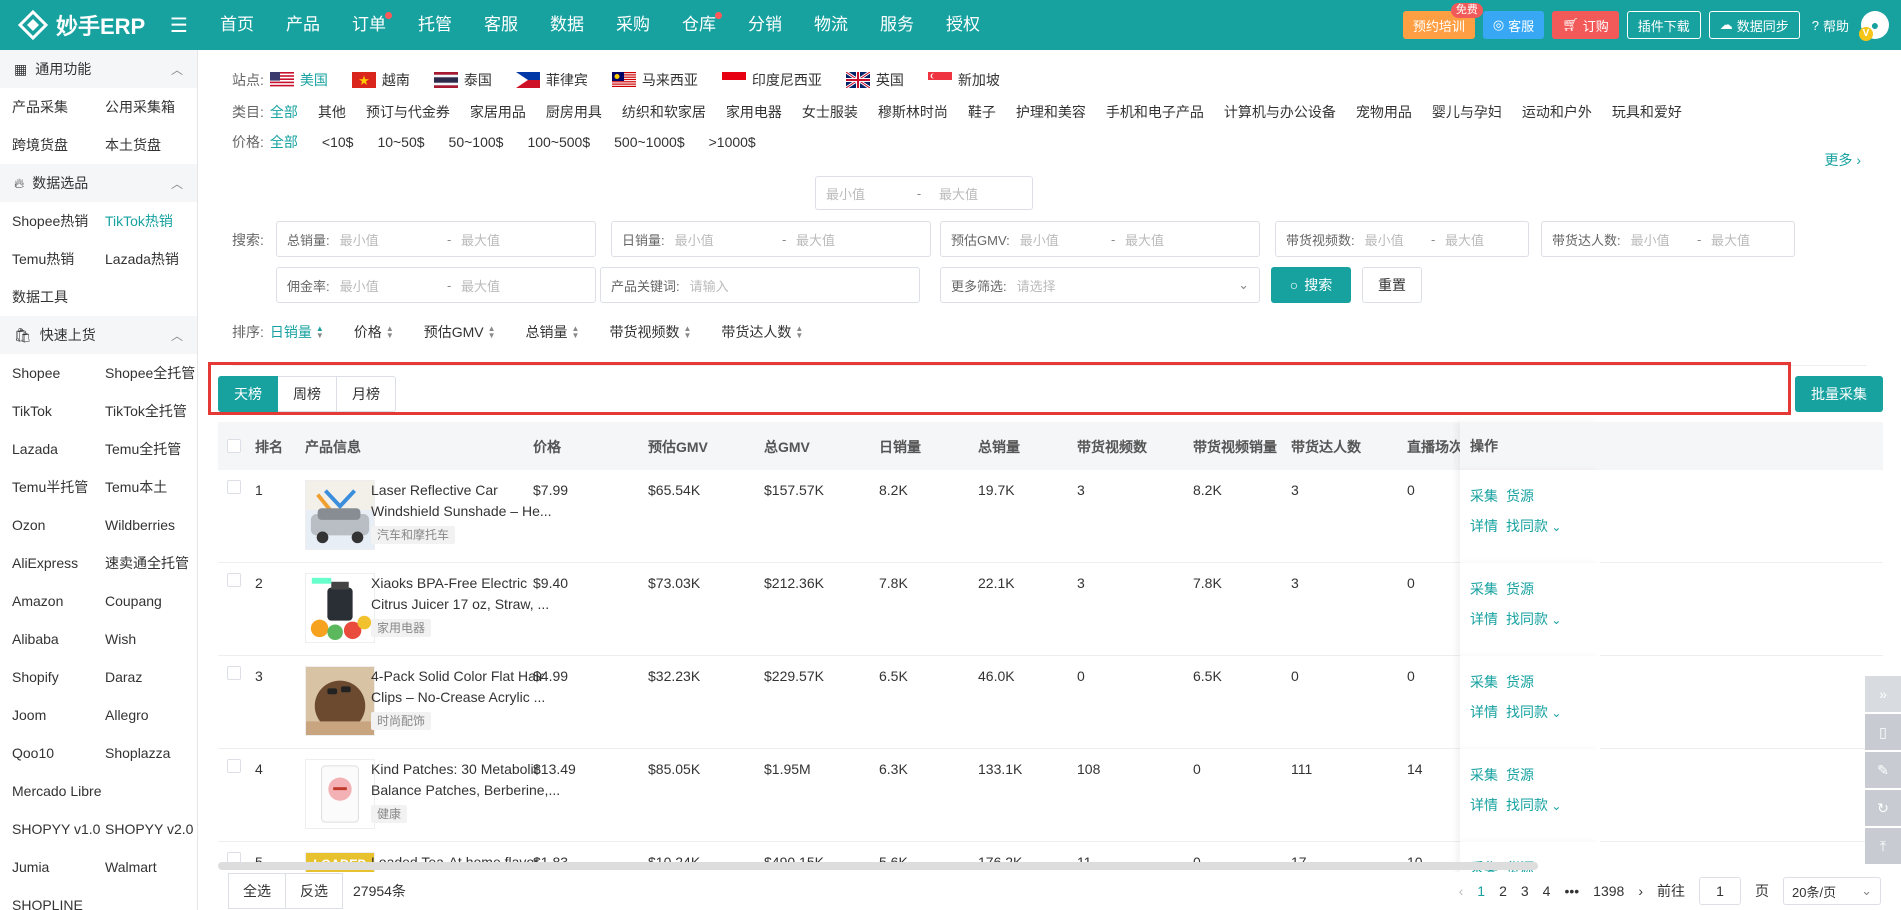 The height and width of the screenshot is (910, 1901). What do you see at coordinates (297, 332) in the screenshot?
I see `sort-option: 日销量 ▲ ▼` at bounding box center [297, 332].